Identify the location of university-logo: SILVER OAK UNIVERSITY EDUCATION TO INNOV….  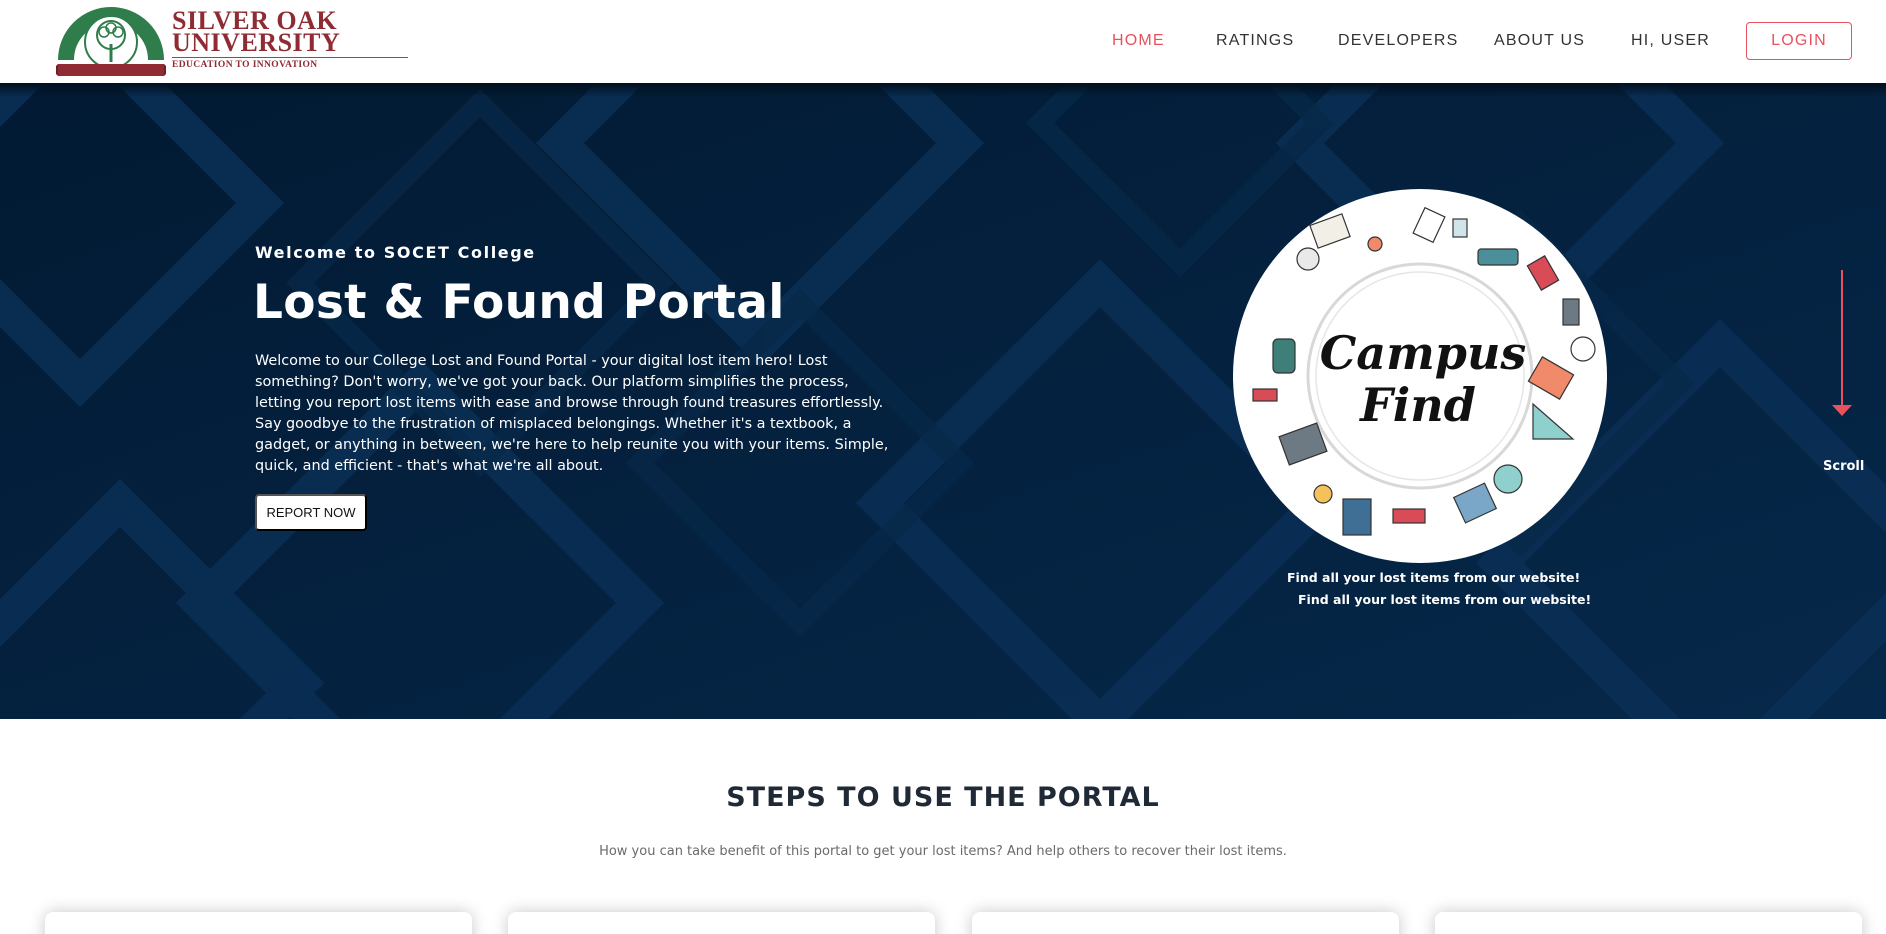
(232, 41).